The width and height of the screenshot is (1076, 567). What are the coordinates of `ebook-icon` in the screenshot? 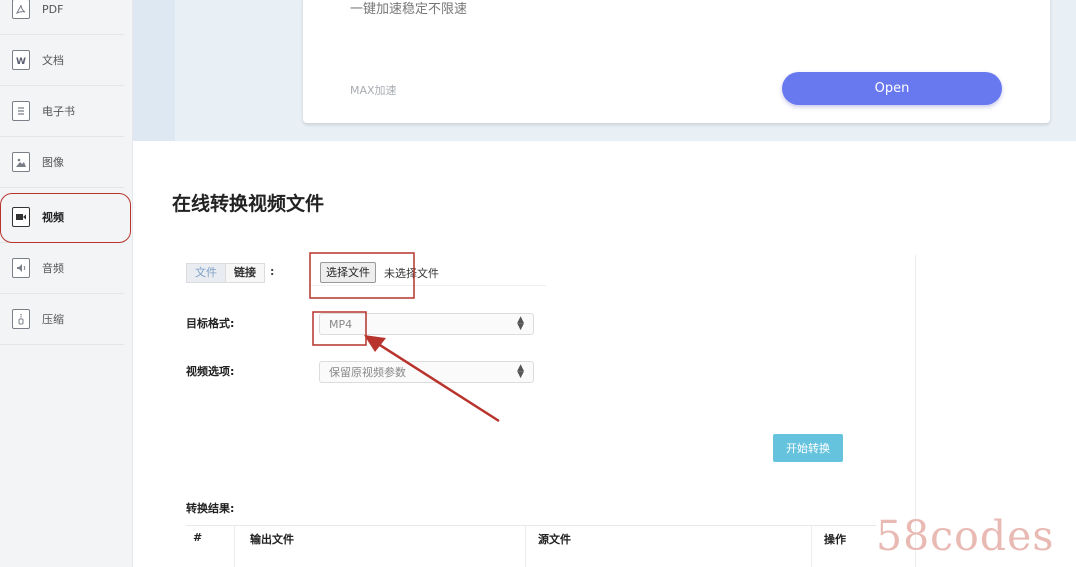 It's located at (21, 111).